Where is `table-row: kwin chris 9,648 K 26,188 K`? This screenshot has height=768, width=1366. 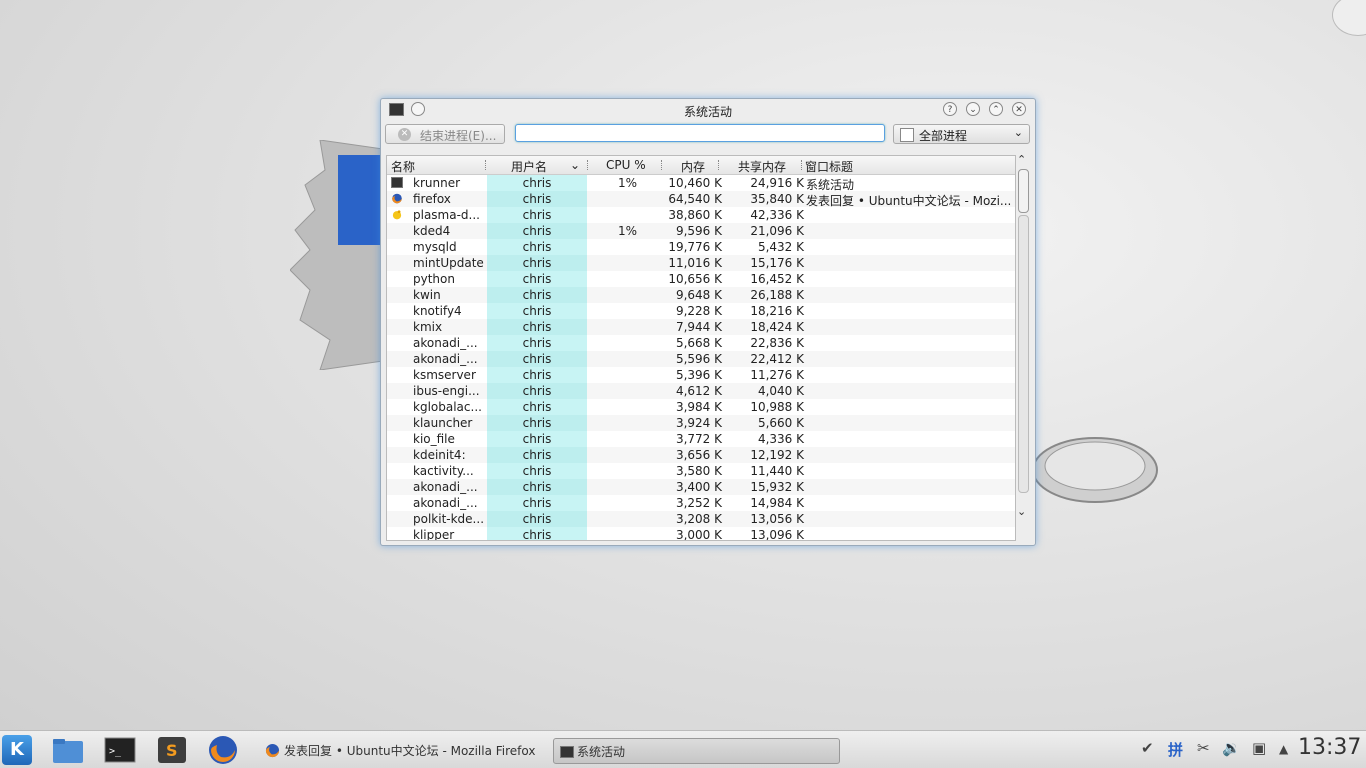
table-row: kwin chris 9,648 K 26,188 K is located at coordinates (701, 295).